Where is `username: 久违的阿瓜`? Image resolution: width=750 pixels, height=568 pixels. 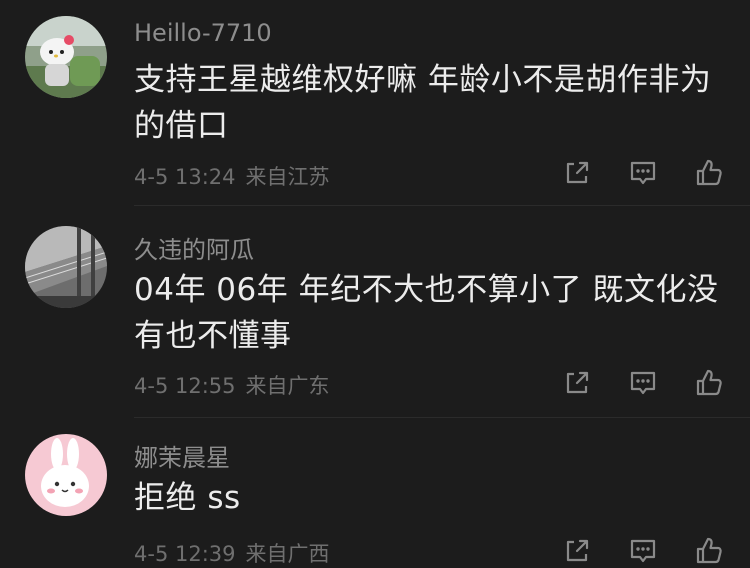
username: 久违的阿瓜 is located at coordinates (194, 247).